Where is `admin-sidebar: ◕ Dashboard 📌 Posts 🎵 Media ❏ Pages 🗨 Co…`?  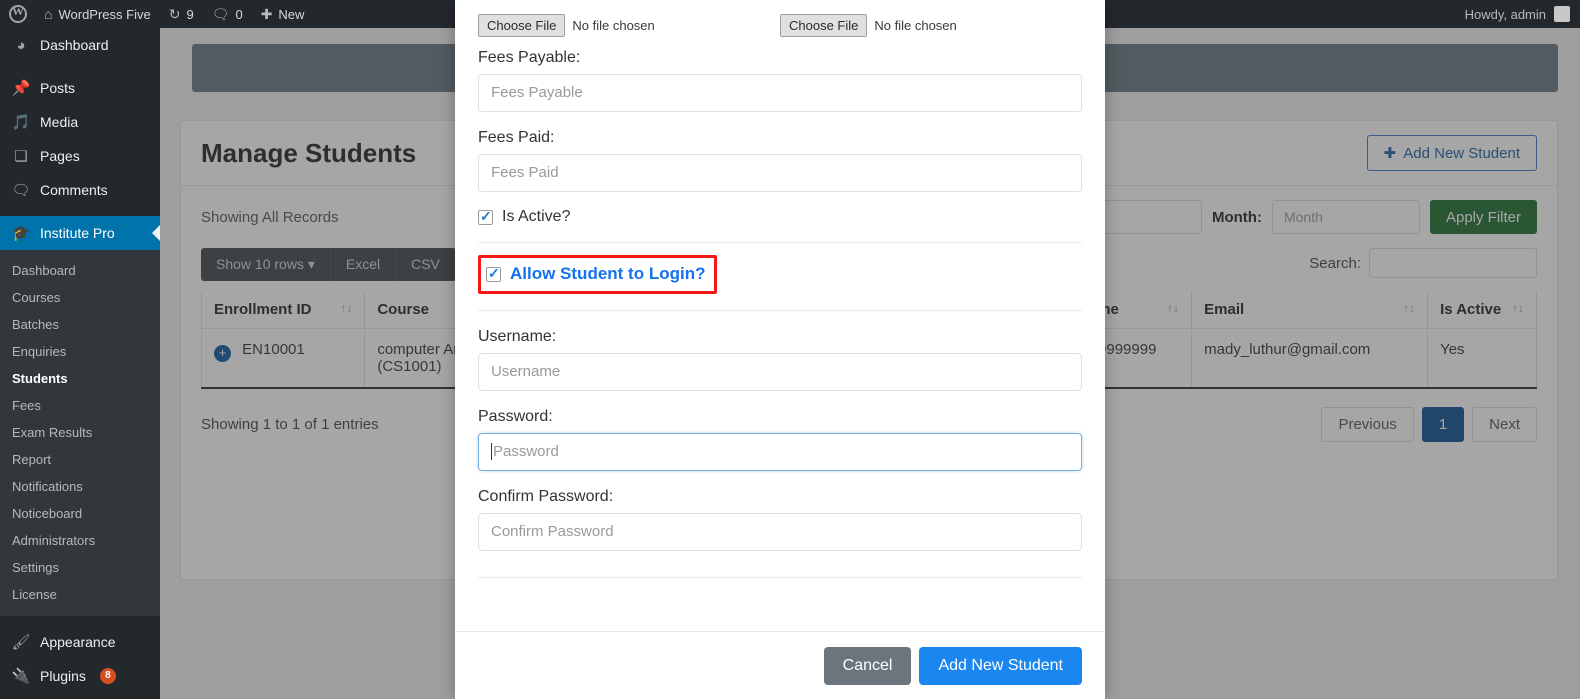
admin-sidebar: ◕ Dashboard 📌 Posts 🎵 Media ❏ Pages 🗨 Co… is located at coordinates (80, 363).